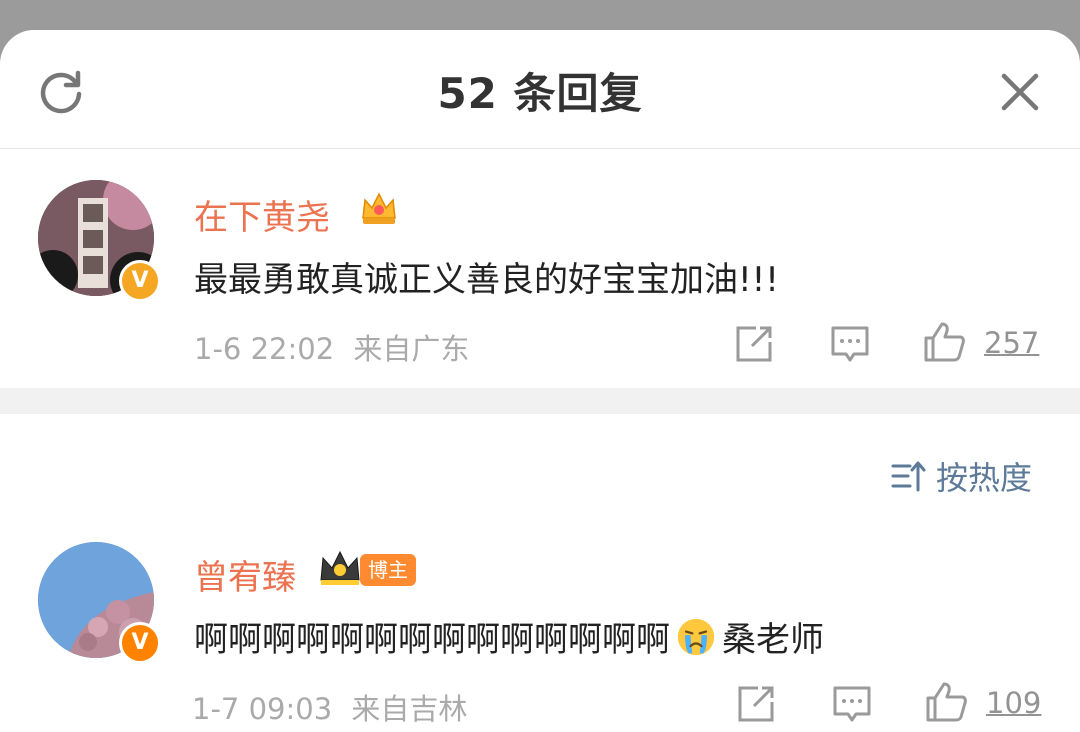 This screenshot has width=1080, height=732. What do you see at coordinates (773, 640) in the screenshot?
I see `comment-text-tail: 桑老师` at bounding box center [773, 640].